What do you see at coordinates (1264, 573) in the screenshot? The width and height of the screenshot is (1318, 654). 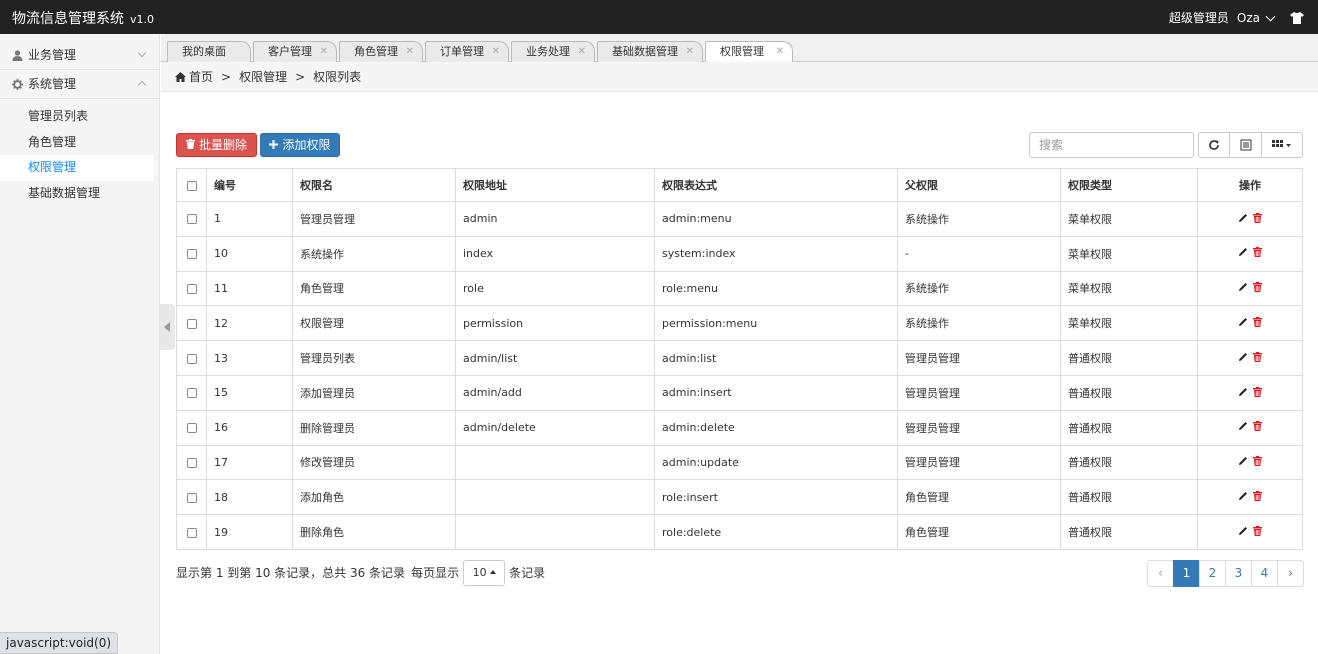 I see `page-button-4: 4` at bounding box center [1264, 573].